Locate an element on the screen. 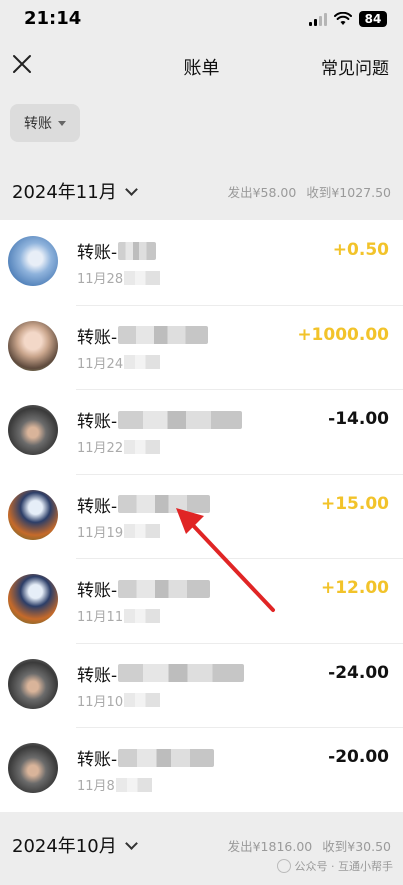  transaction-date: 11月19 is located at coordinates (119, 531).